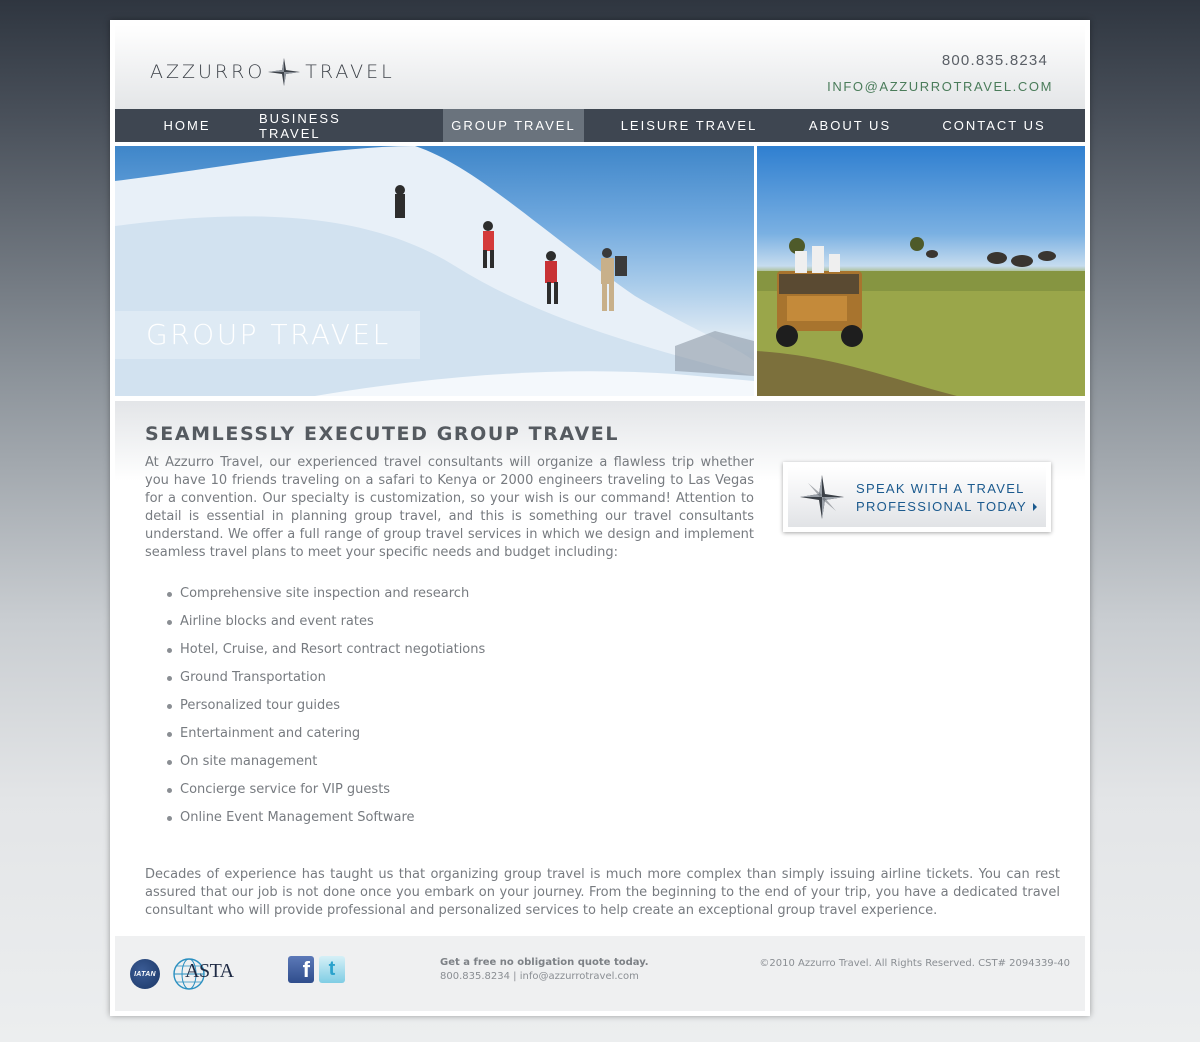 The height and width of the screenshot is (1042, 1200). I want to click on logo-text-azzurro: AZZURRO, so click(208, 72).